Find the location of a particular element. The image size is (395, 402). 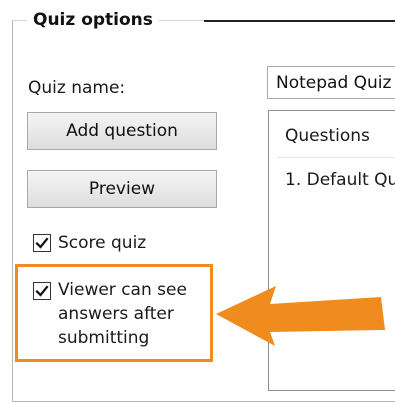

callout-arrow-icon is located at coordinates (300, 316).